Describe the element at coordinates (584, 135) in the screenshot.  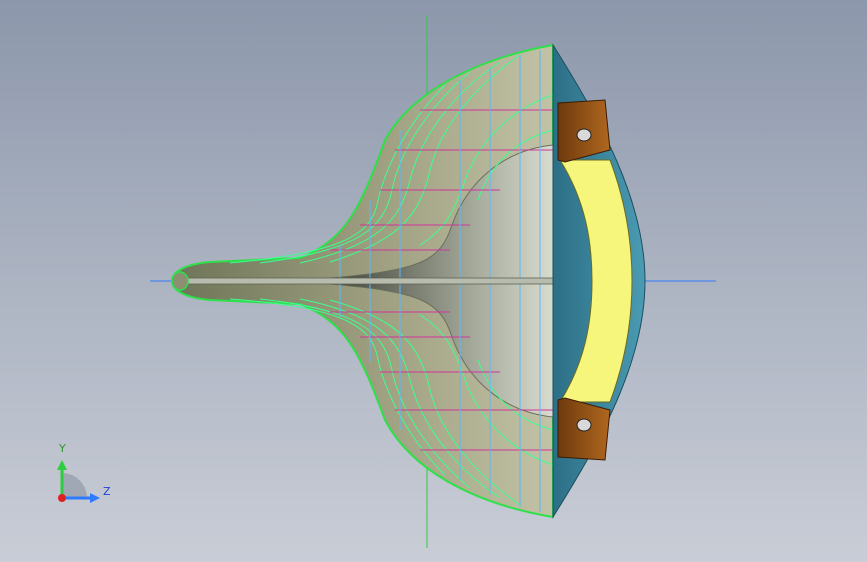
I see `mount-hole-top` at that location.